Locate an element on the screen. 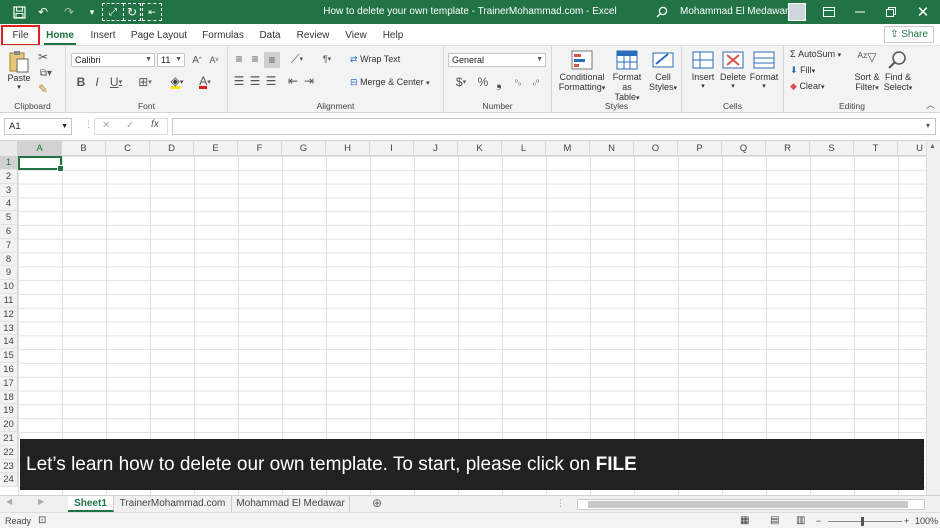 This screenshot has height=528, width=940. column-header: N is located at coordinates (612, 148).